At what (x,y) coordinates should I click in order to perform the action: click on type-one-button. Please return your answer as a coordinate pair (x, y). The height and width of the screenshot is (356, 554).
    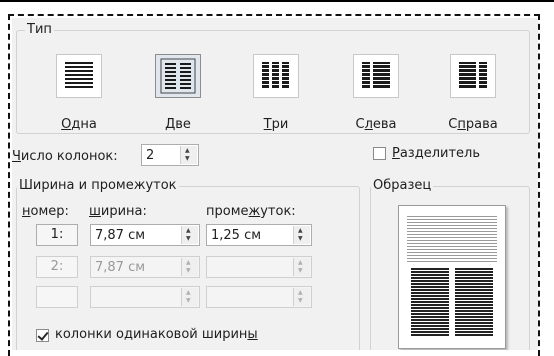
    Looking at the image, I should click on (79, 76).